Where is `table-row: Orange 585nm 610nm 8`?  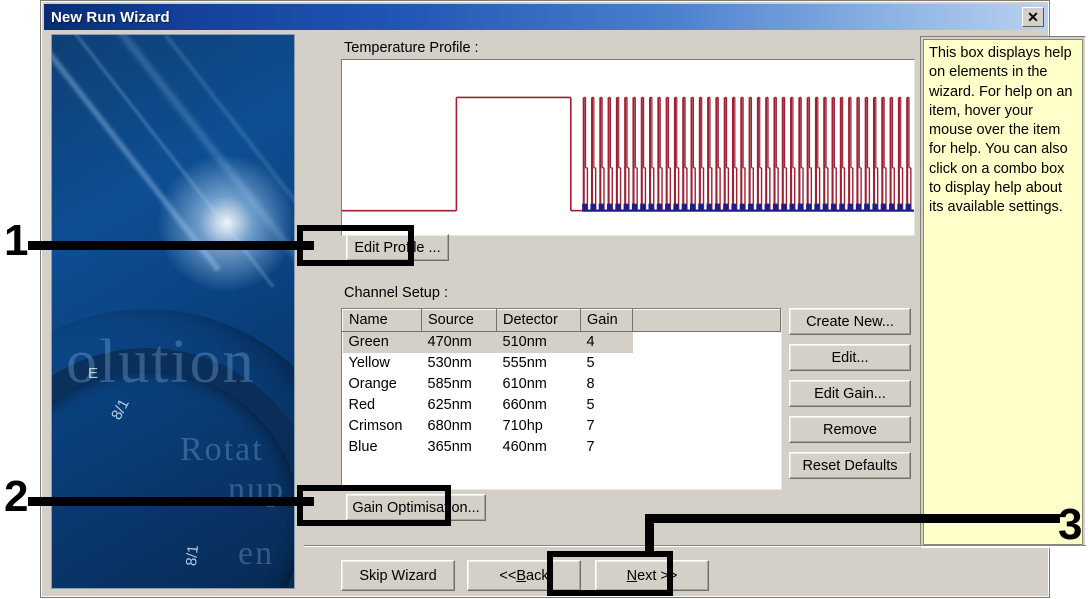
table-row: Orange 585nm 610nm 8 is located at coordinates (562, 384).